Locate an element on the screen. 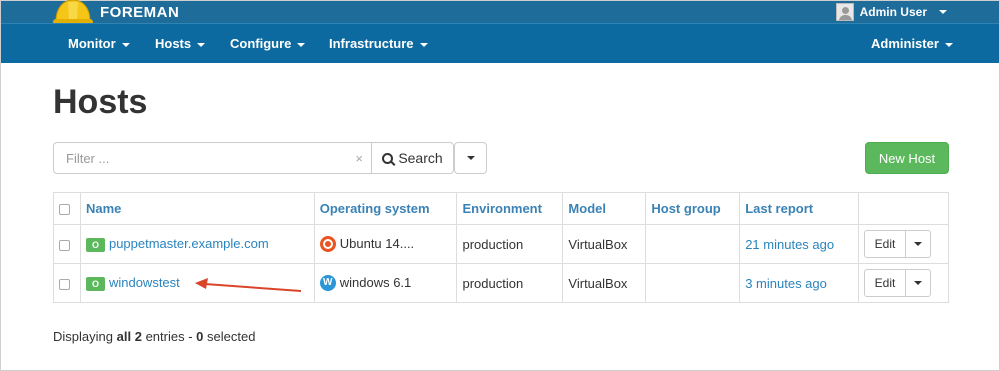 The width and height of the screenshot is (1000, 371). column-header-model: Model is located at coordinates (604, 208).